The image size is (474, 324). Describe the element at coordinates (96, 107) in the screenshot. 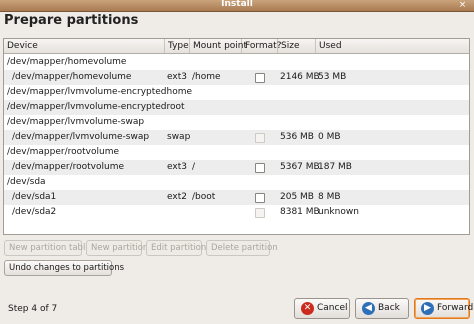

I see `cell-device: /dev/mapper/lvmvolume-encryptedroot` at that location.